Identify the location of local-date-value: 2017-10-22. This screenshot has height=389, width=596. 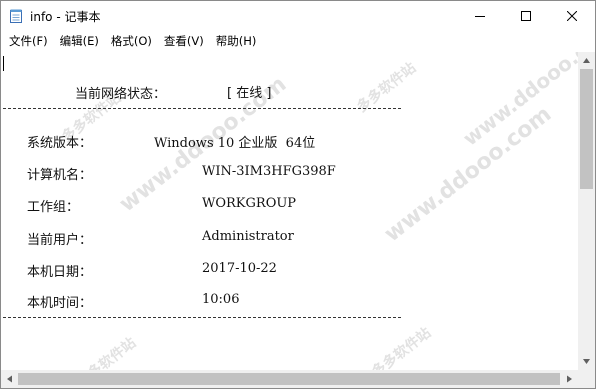
(239, 268).